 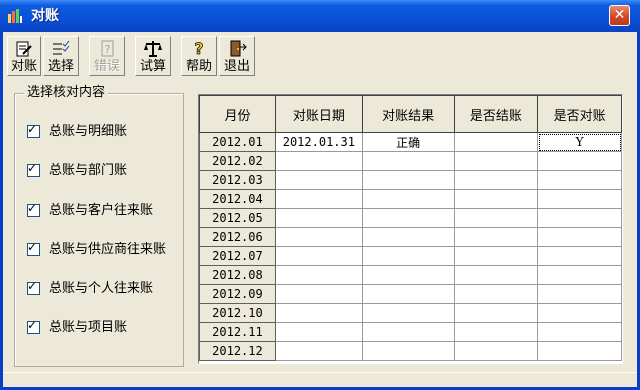 I want to click on table-row: 2012.01 2012.01.31 正确 Y, so click(x=410, y=142).